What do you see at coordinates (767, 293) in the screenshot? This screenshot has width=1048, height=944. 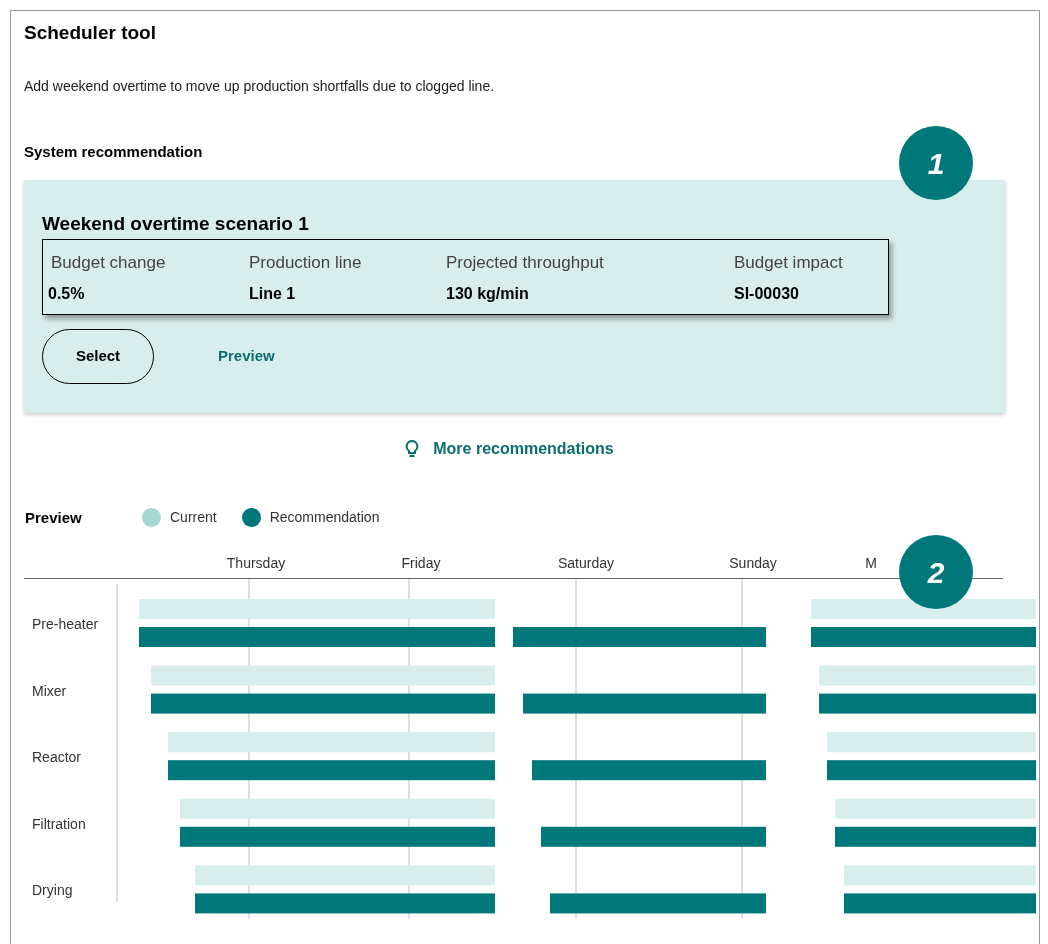 I see `field-value: SI-00030` at bounding box center [767, 293].